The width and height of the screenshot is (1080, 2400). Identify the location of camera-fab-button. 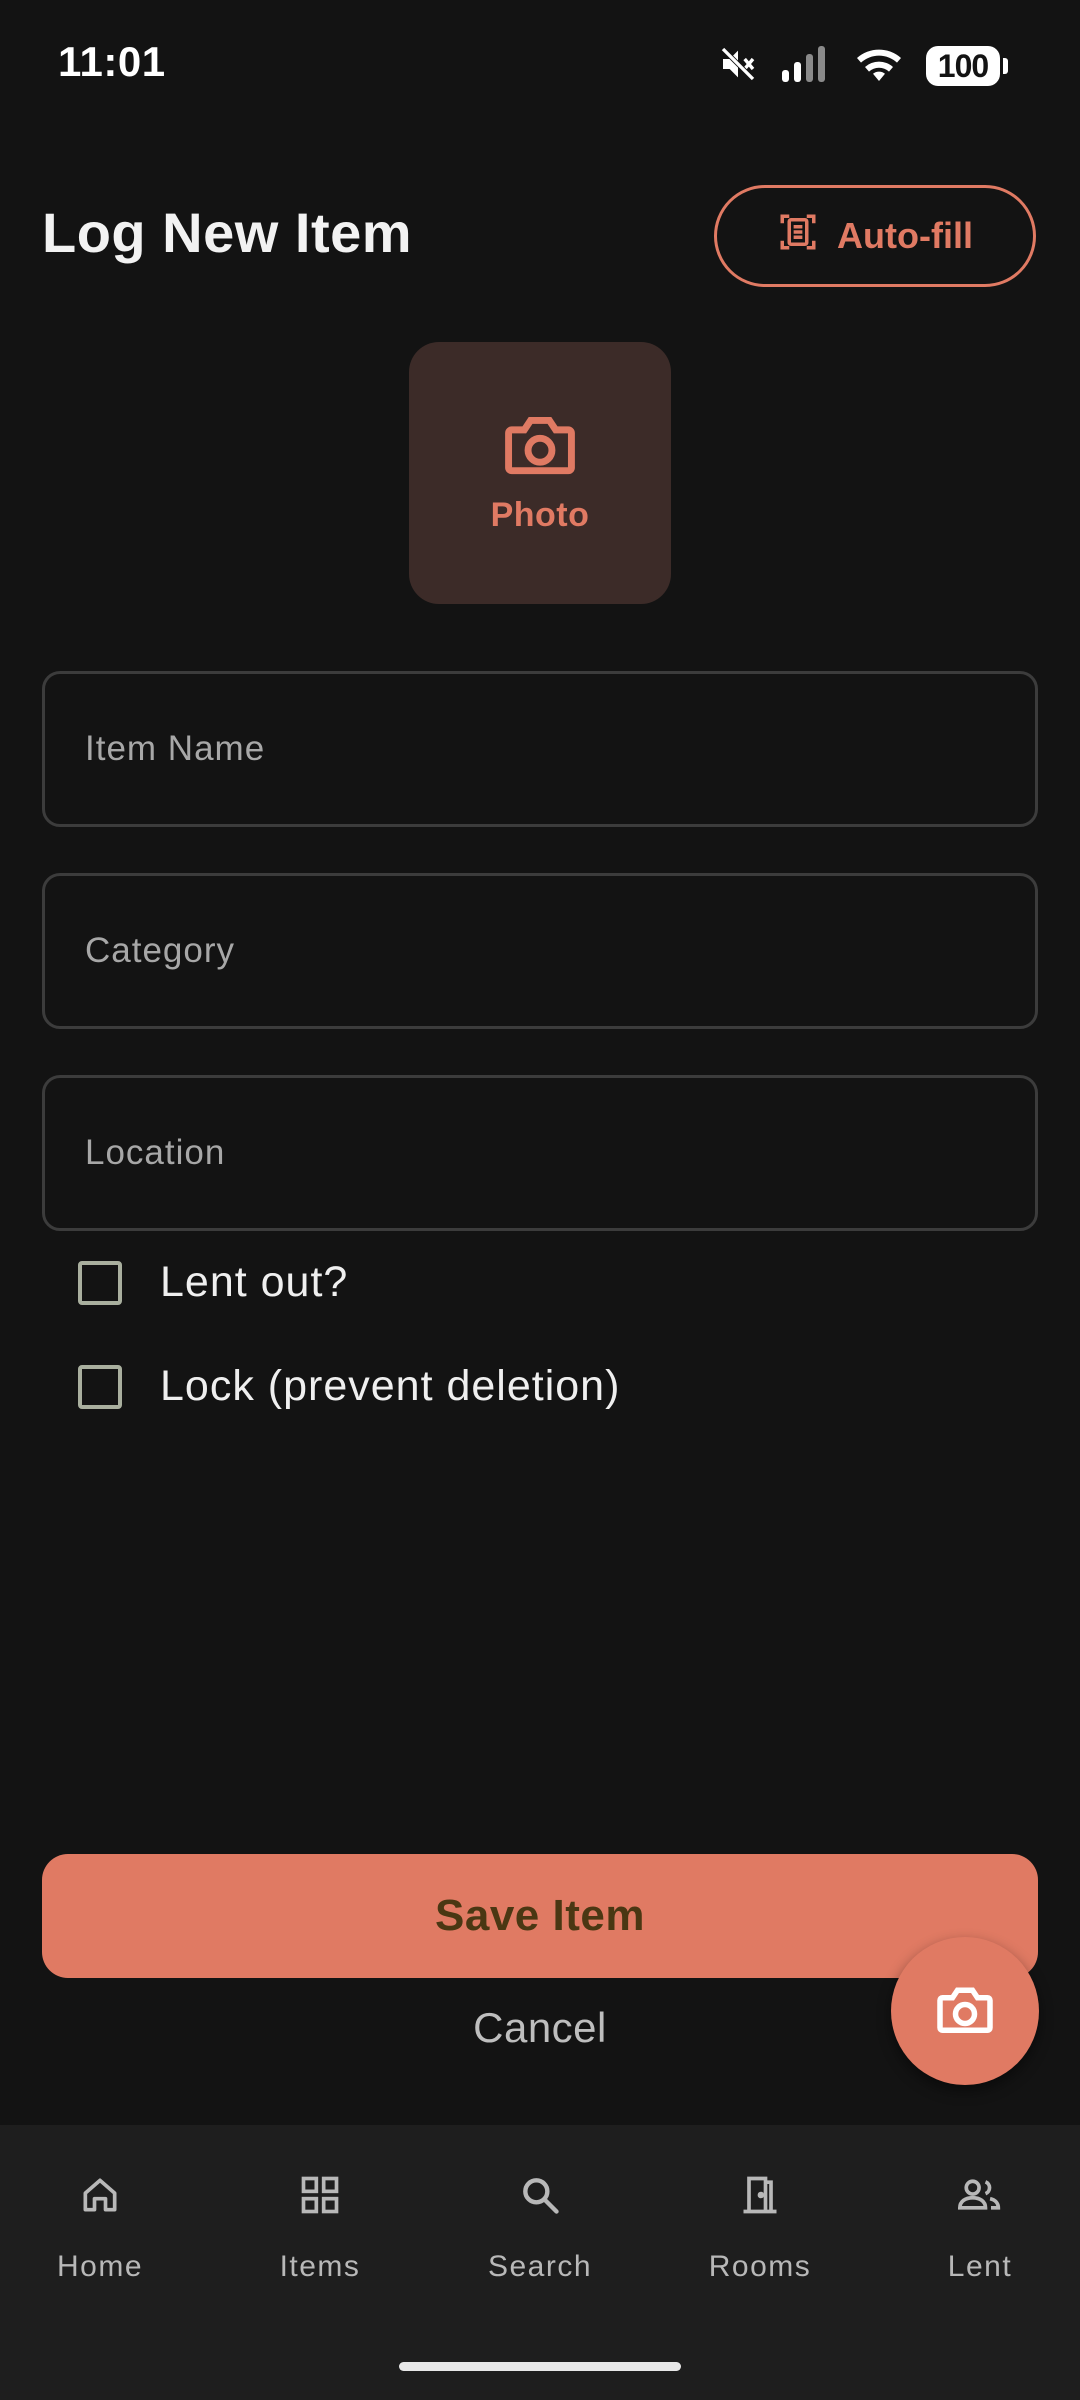
(965, 2011).